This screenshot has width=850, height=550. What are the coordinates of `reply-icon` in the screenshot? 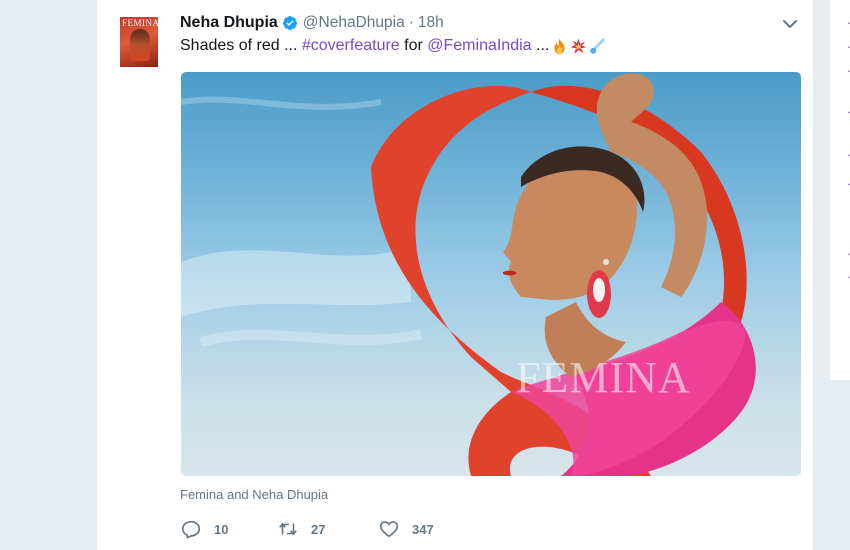 It's located at (191, 529).